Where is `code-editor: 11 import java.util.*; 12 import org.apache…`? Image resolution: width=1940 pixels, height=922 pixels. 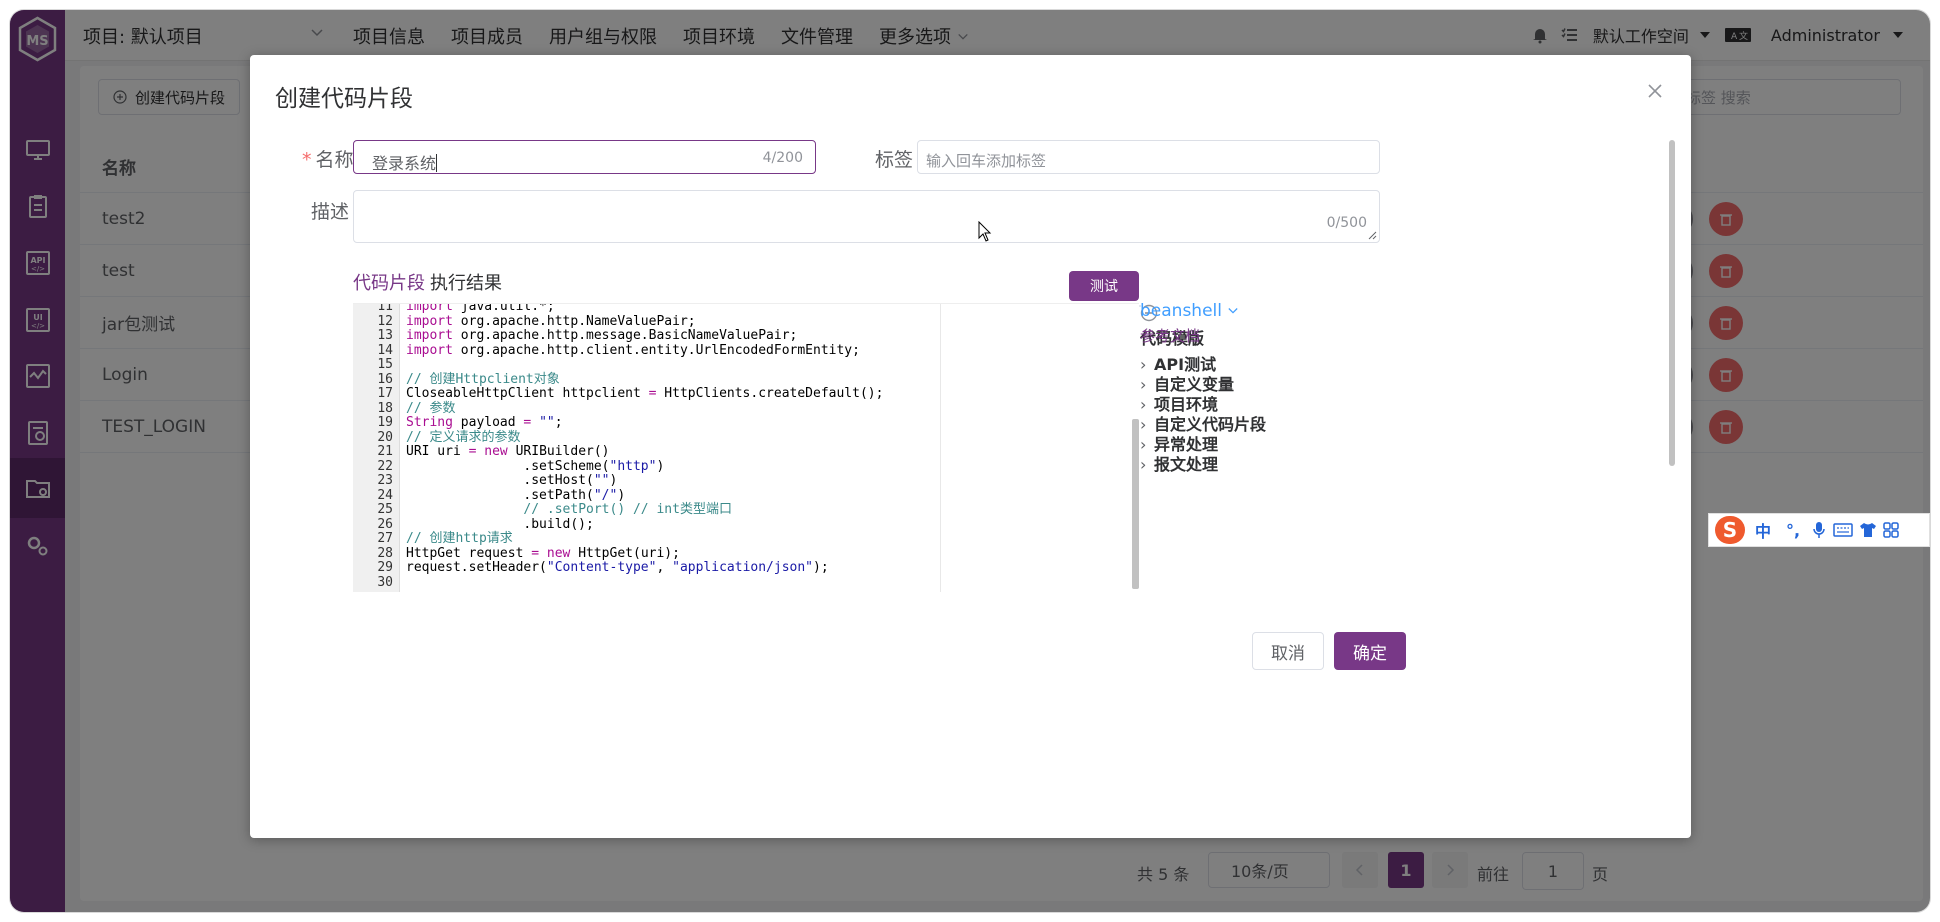 code-editor: 11 import java.util.*; 12 import org.apache… is located at coordinates (746, 447).